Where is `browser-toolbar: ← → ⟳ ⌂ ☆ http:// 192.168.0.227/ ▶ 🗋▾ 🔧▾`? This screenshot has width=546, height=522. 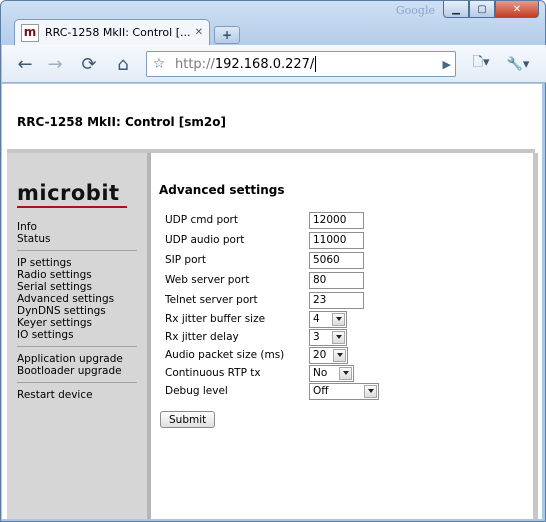 browser-toolbar: ← → ⟳ ⌂ ☆ http:// 192.168.0.227/ ▶ 🗋▾ 🔧▾ is located at coordinates (274, 64).